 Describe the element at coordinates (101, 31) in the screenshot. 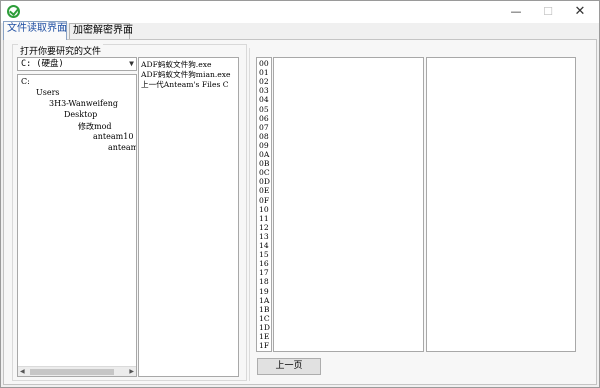

I see `tab-encrypt-decrypt: 加密解密界面` at that location.